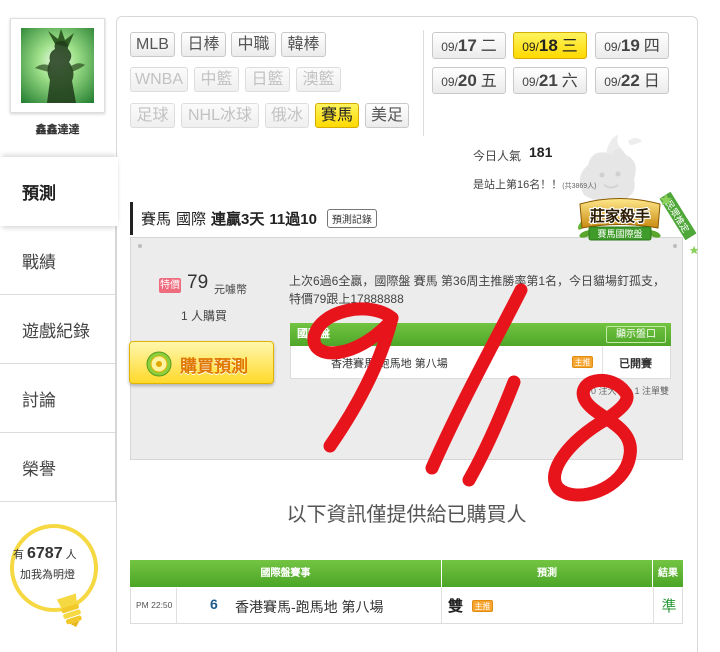 Image resolution: width=720 pixels, height=652 pixels. I want to click on nav-item-label: 預測, so click(39, 193).